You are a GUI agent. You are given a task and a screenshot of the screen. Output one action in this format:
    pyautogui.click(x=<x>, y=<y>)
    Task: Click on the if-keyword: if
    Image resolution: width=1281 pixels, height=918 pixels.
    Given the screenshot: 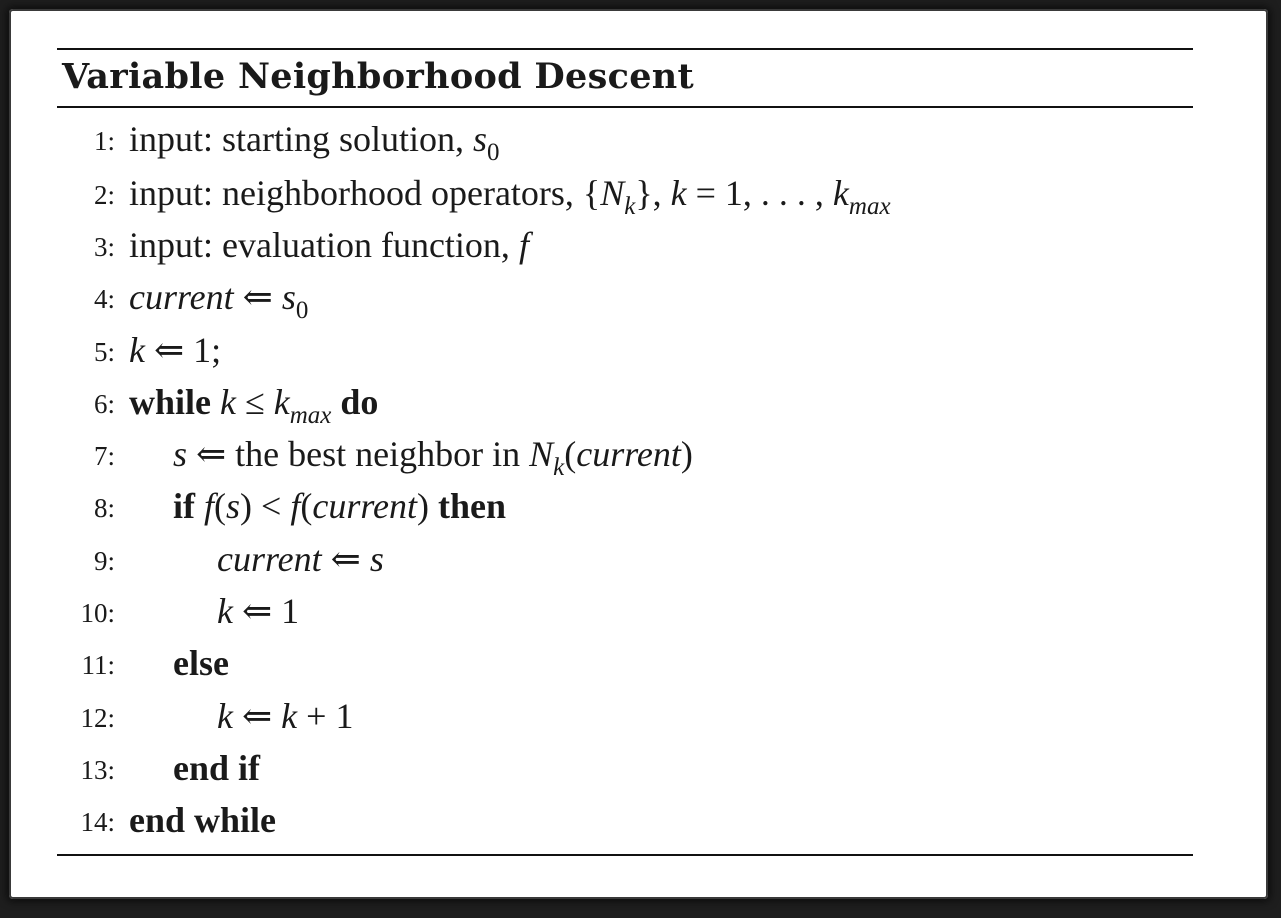 What is the action you would take?
    pyautogui.click(x=184, y=506)
    